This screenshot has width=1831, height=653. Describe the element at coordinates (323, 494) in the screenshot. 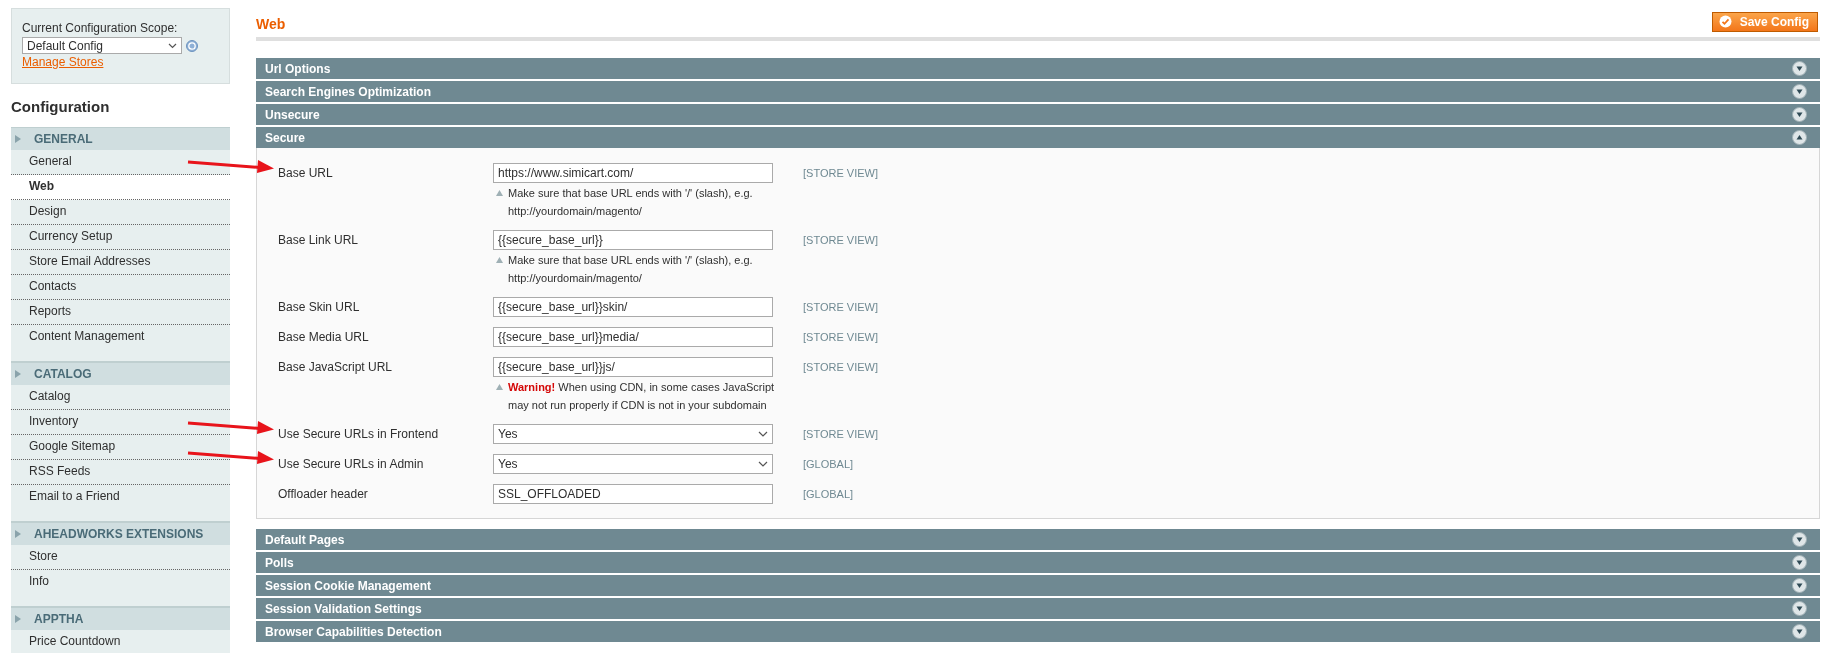

I see `field-label: Offloader header` at that location.